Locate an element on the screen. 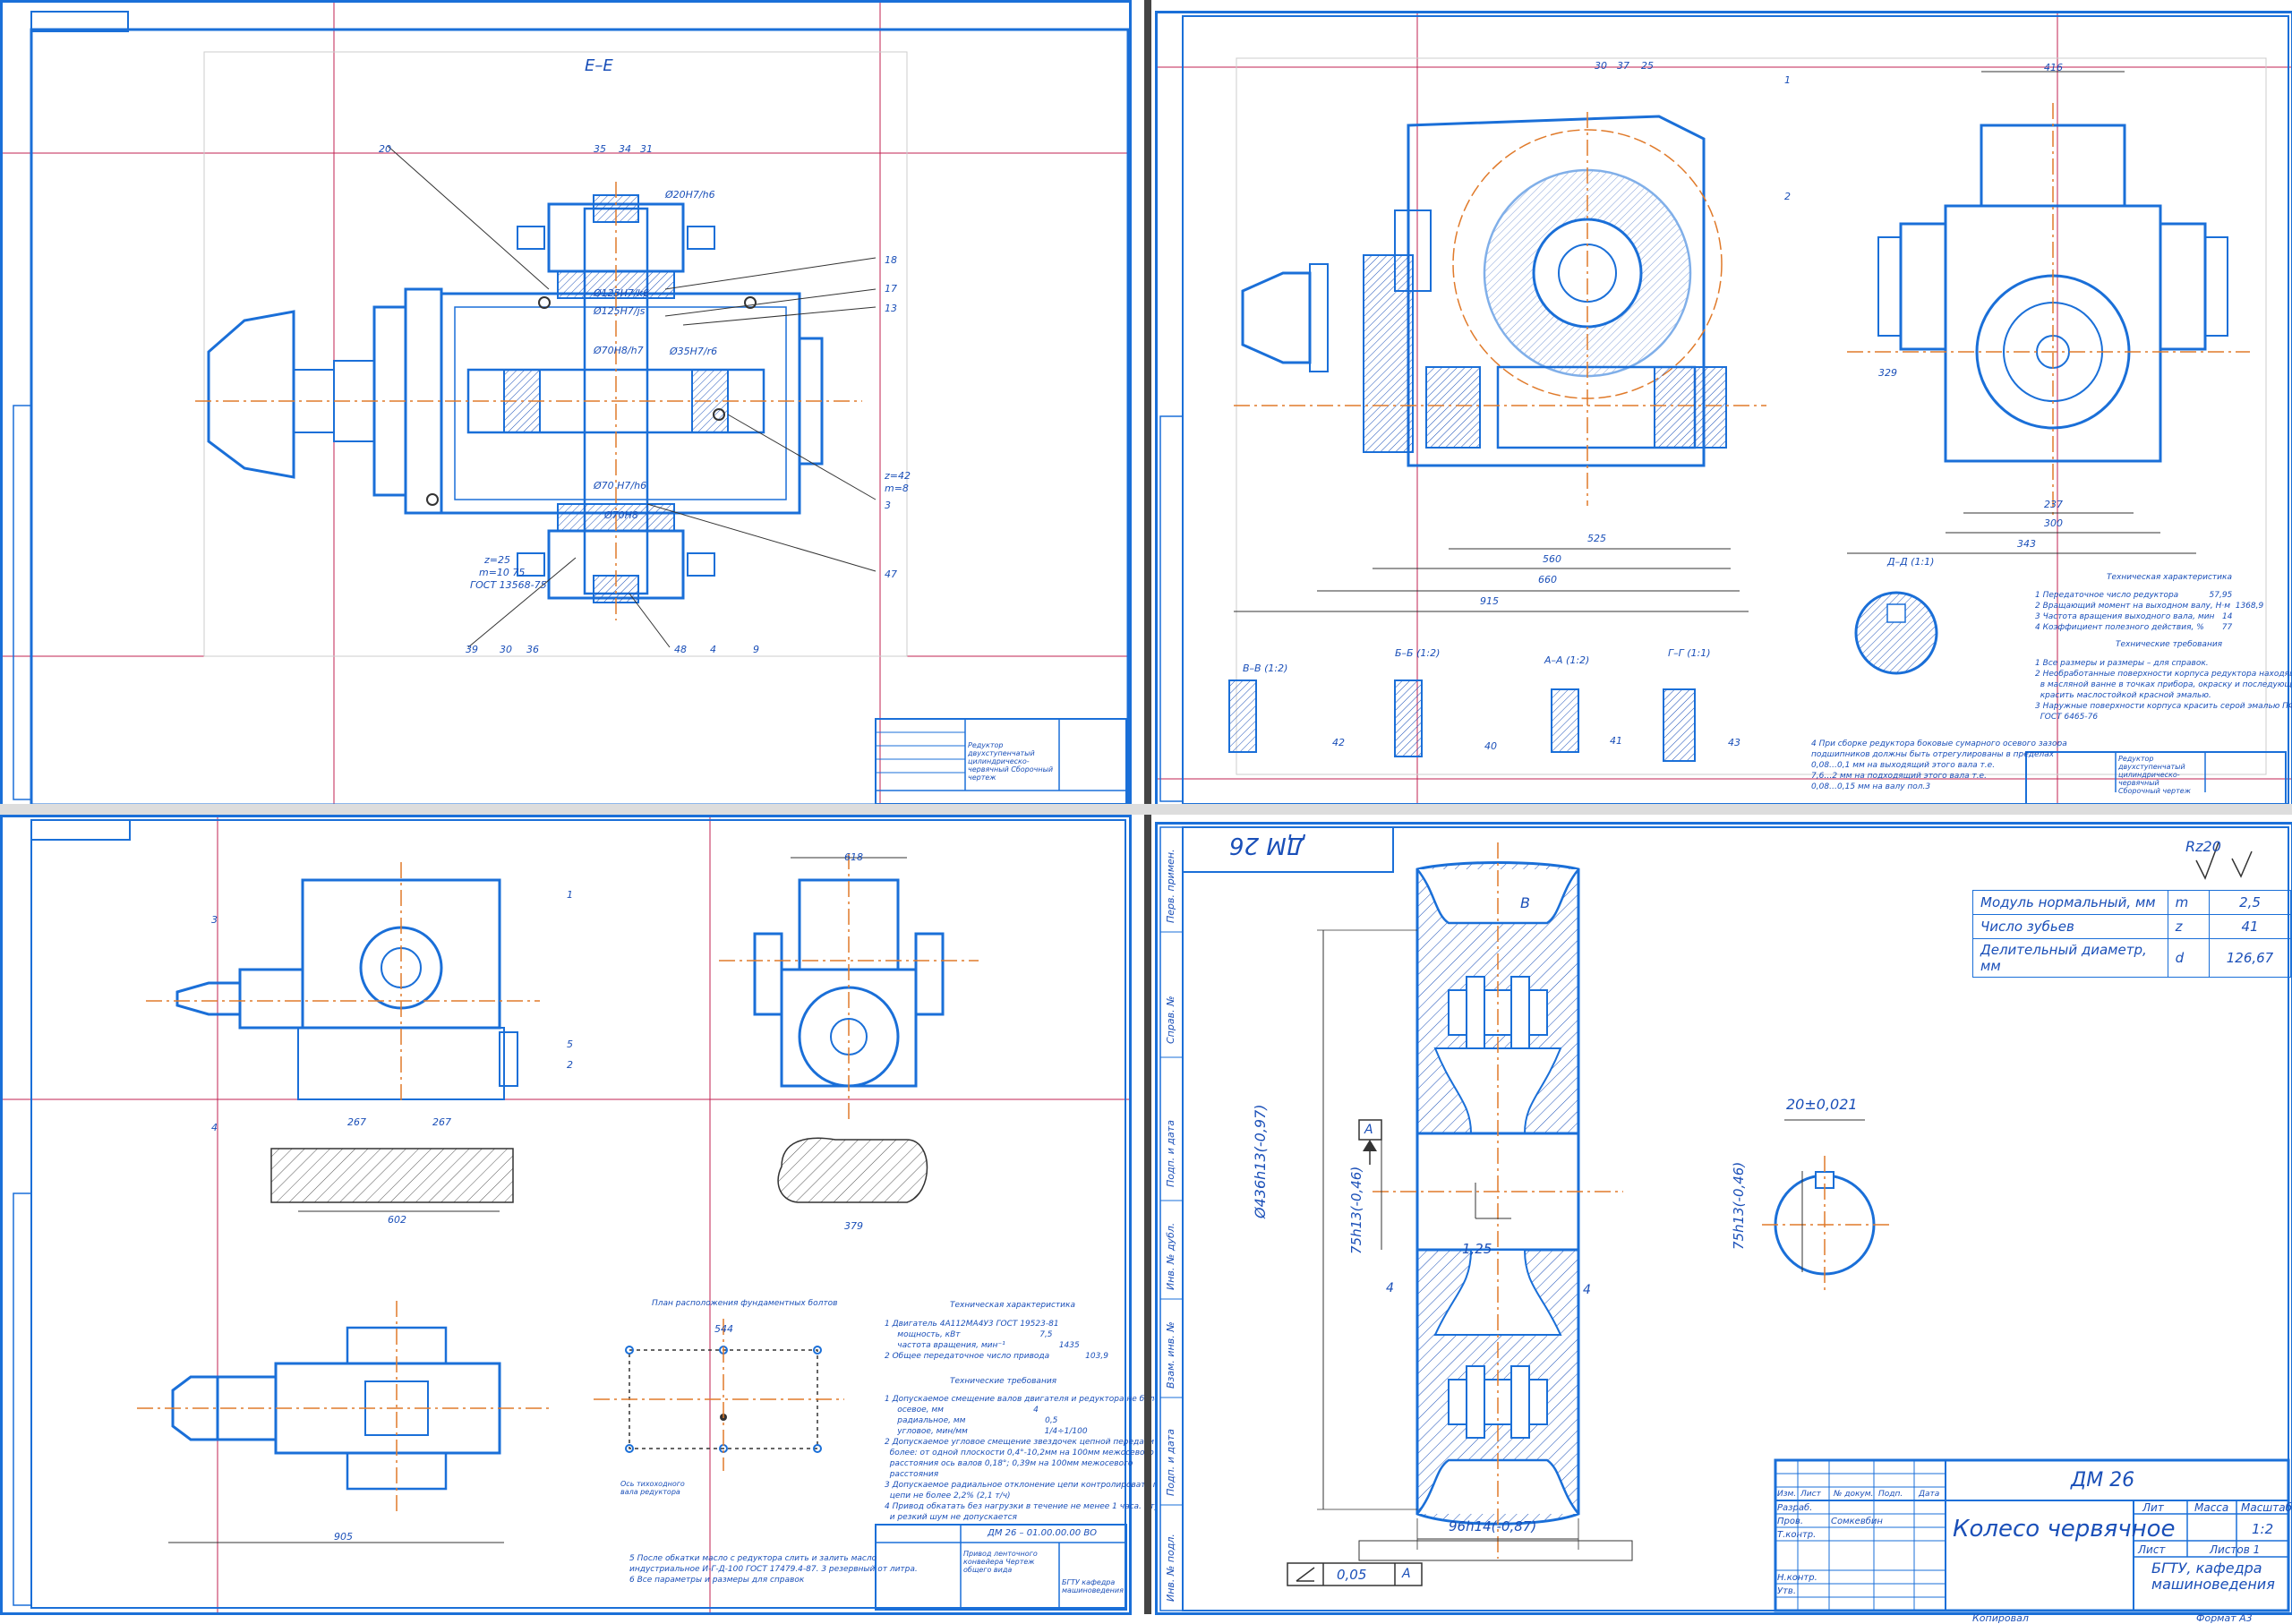 This screenshot has height=1624, width=2292. requirement-line: 1 Все размеры и размеры – для справок. is located at coordinates (2122, 663).